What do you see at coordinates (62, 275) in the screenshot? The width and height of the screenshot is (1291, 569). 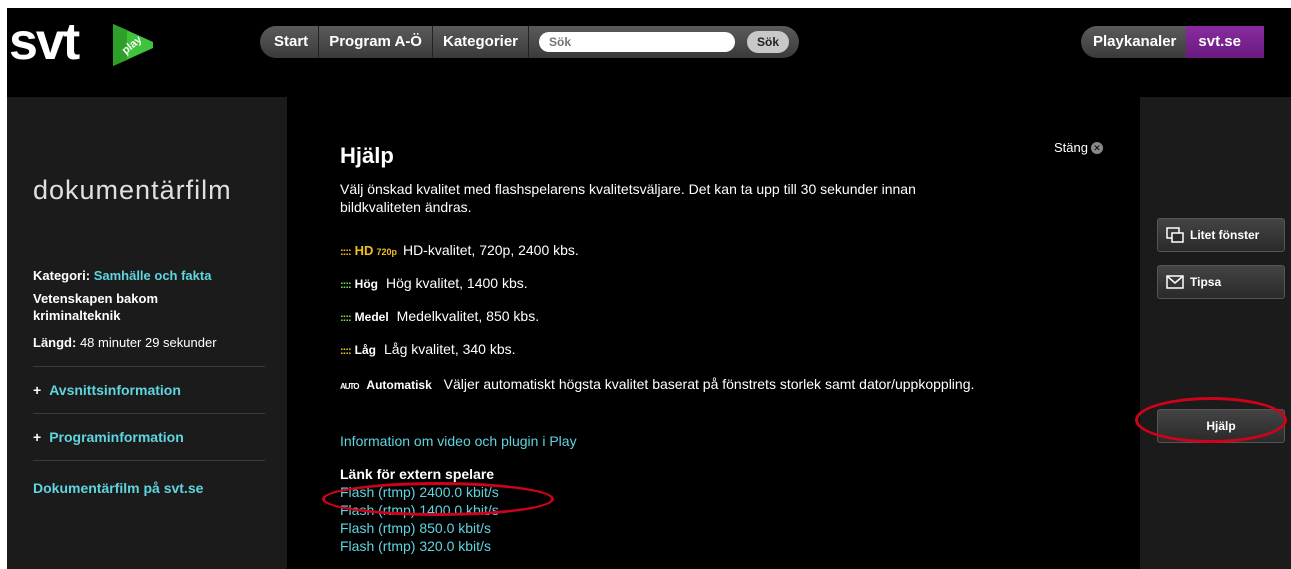 I see `category-label: Kategori:` at bounding box center [62, 275].